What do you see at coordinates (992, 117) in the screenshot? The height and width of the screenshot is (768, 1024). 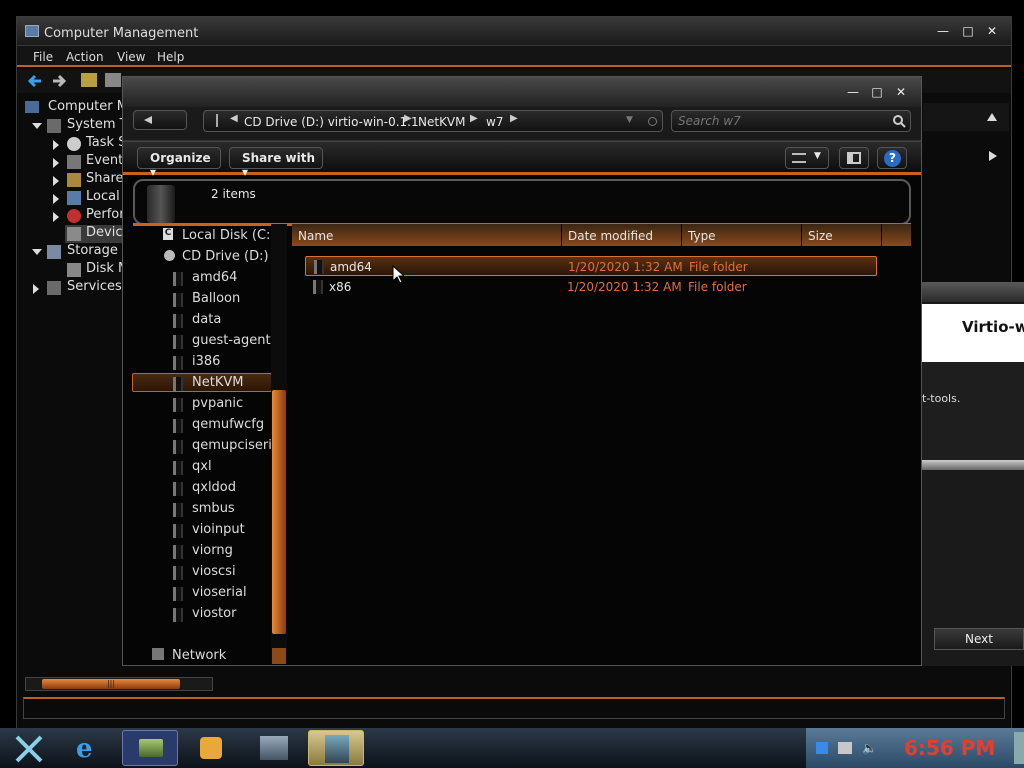 I see `collapse-up-icon` at bounding box center [992, 117].